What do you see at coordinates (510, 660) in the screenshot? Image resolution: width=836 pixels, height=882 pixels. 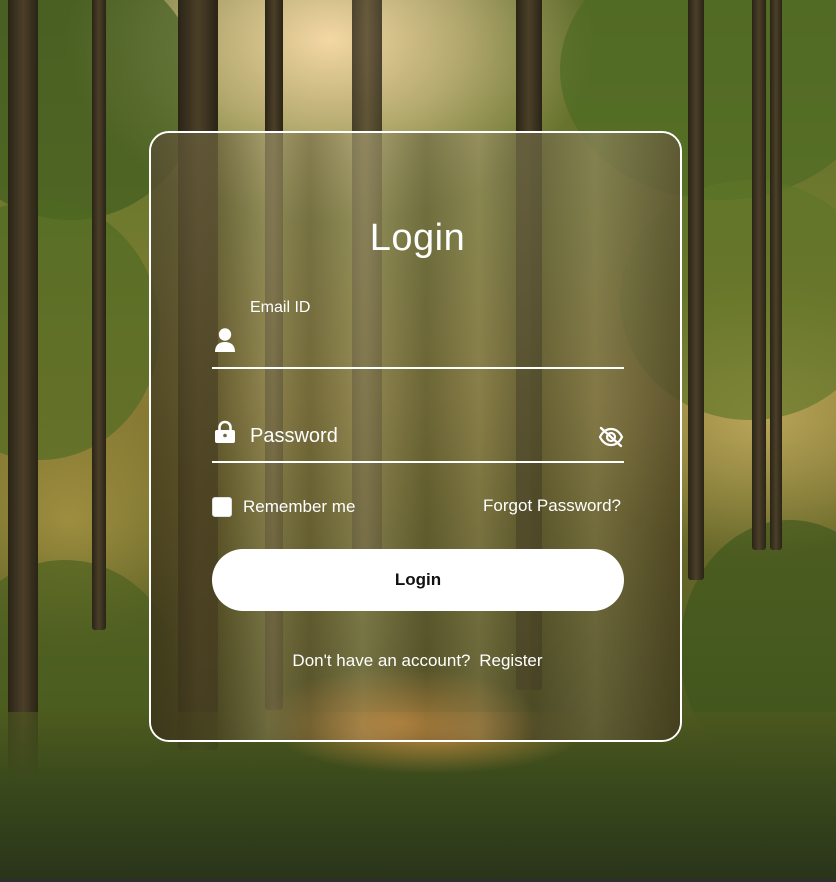 I see `register-link: Register` at bounding box center [510, 660].